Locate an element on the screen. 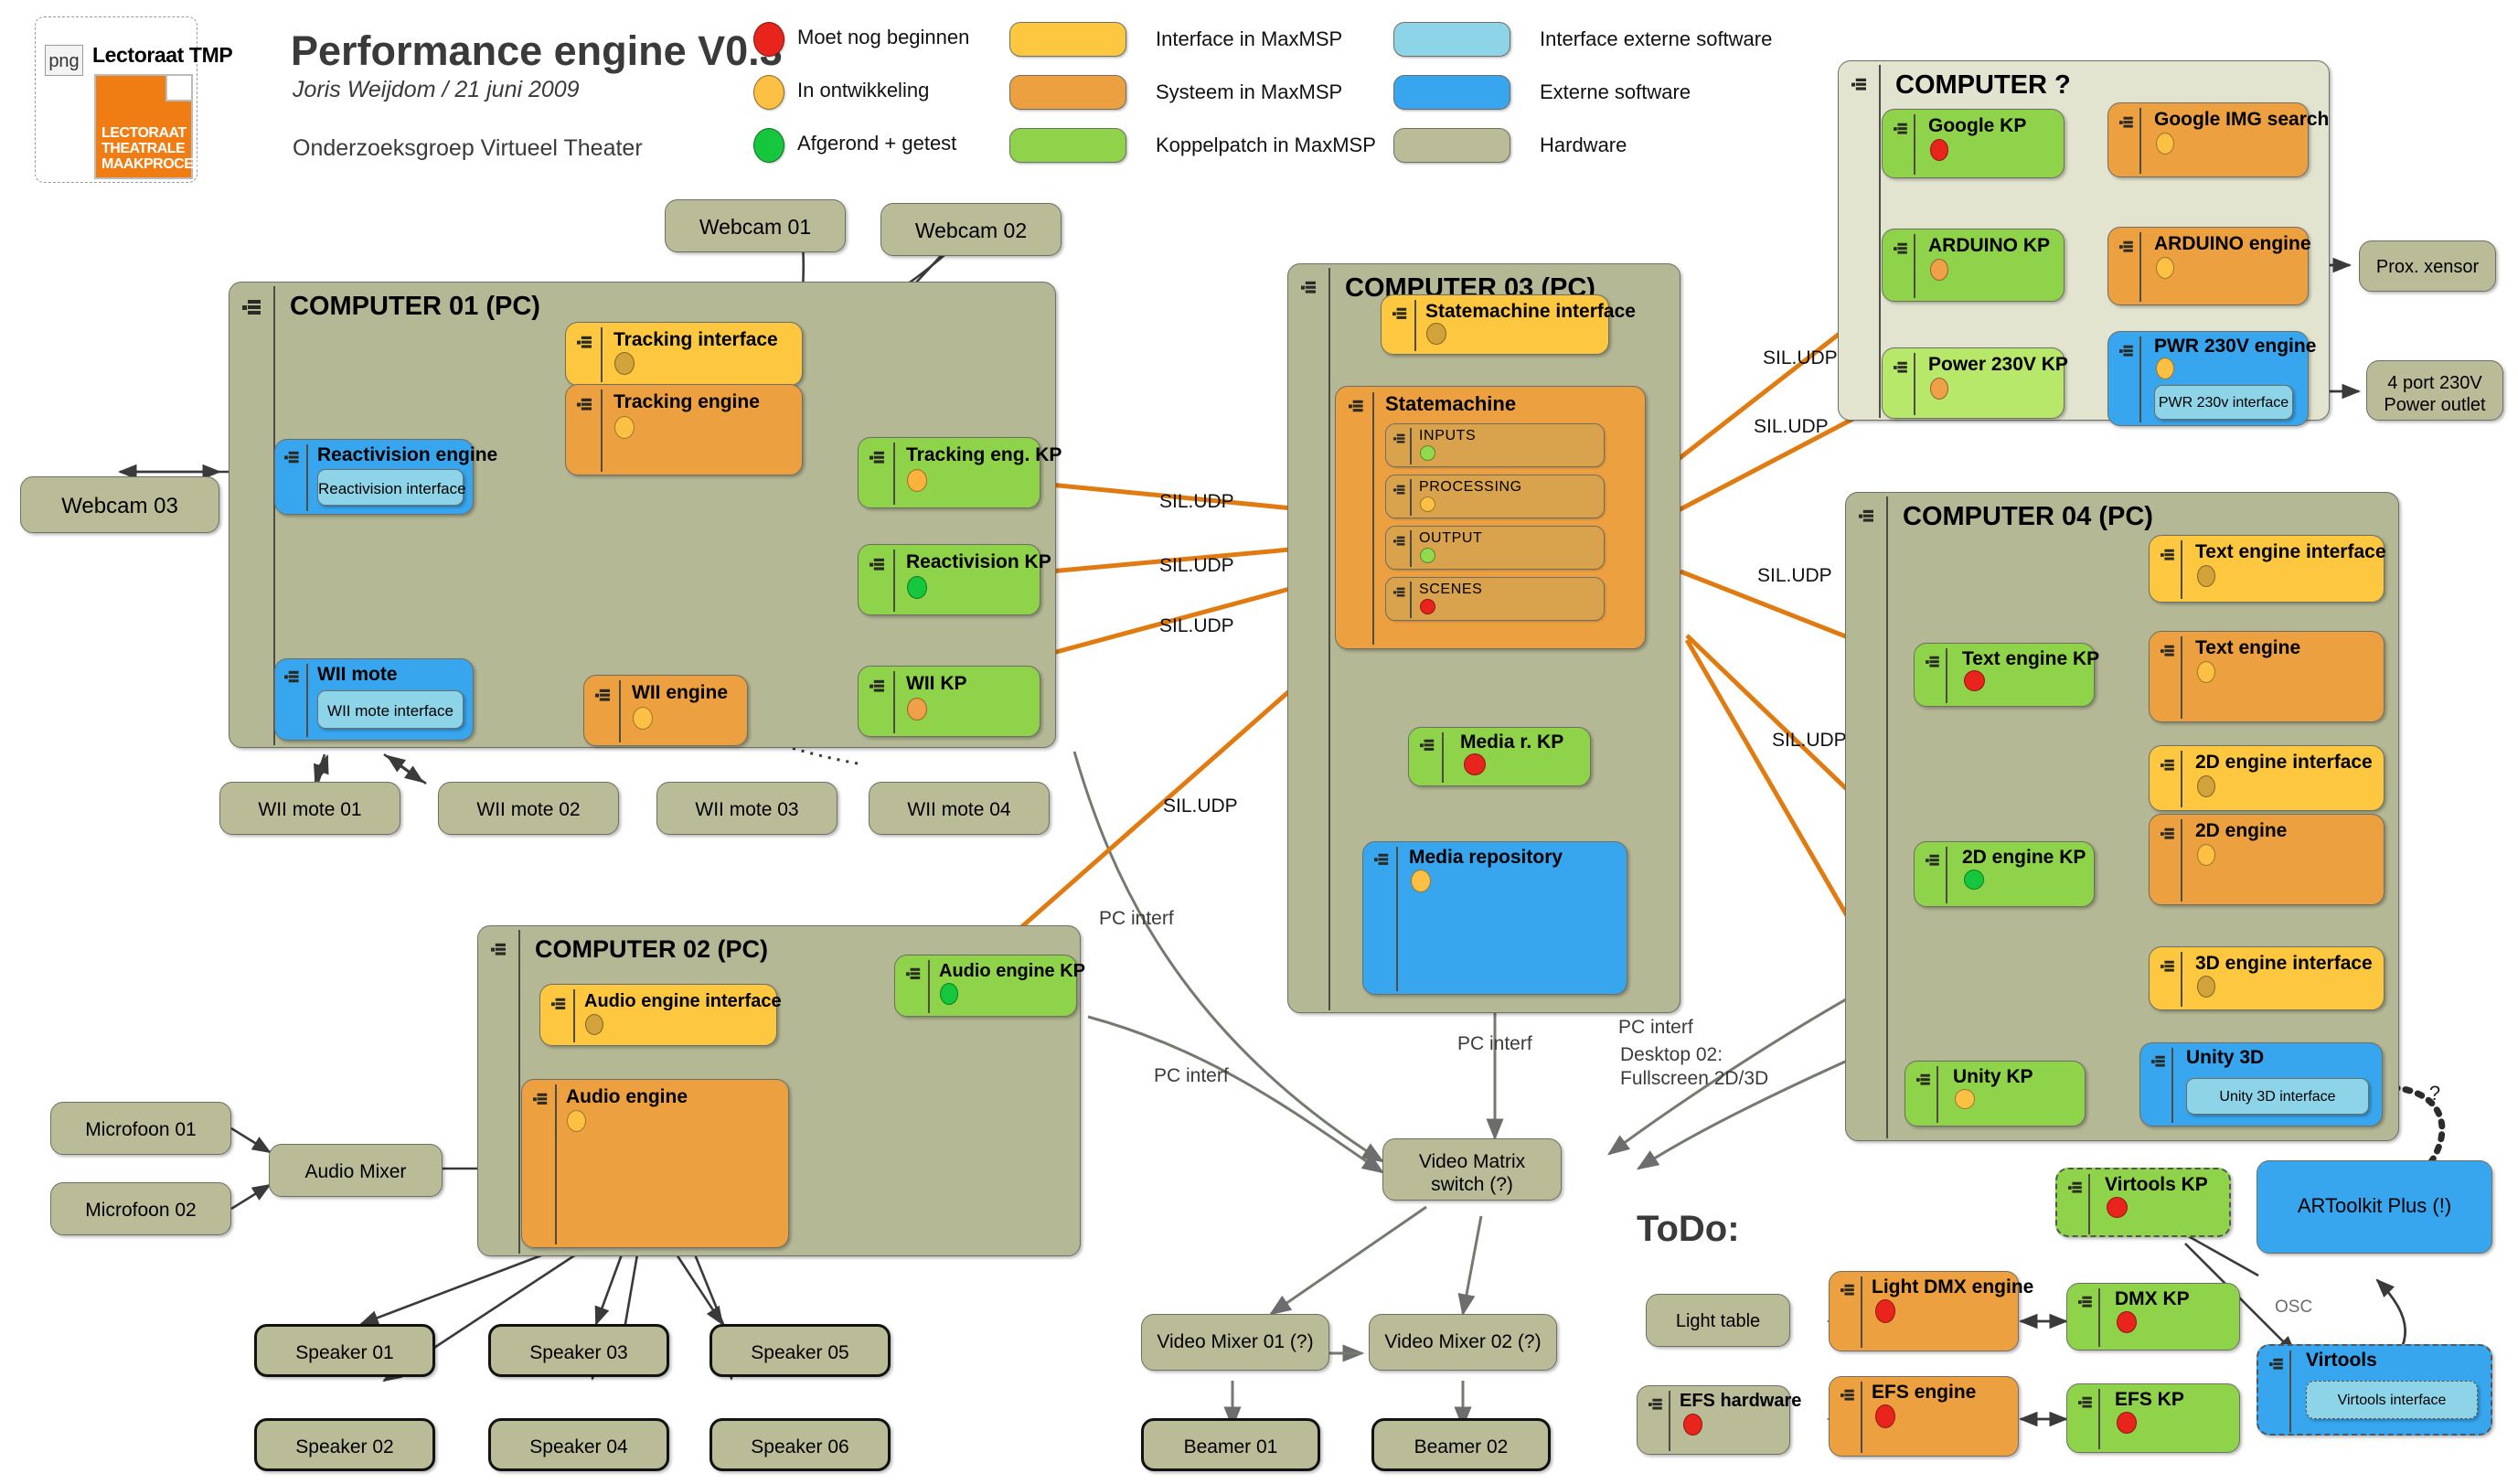 This screenshot has height=1484, width=2518. node-virtools: Virtools Virtools interface is located at coordinates (2374, 1390).